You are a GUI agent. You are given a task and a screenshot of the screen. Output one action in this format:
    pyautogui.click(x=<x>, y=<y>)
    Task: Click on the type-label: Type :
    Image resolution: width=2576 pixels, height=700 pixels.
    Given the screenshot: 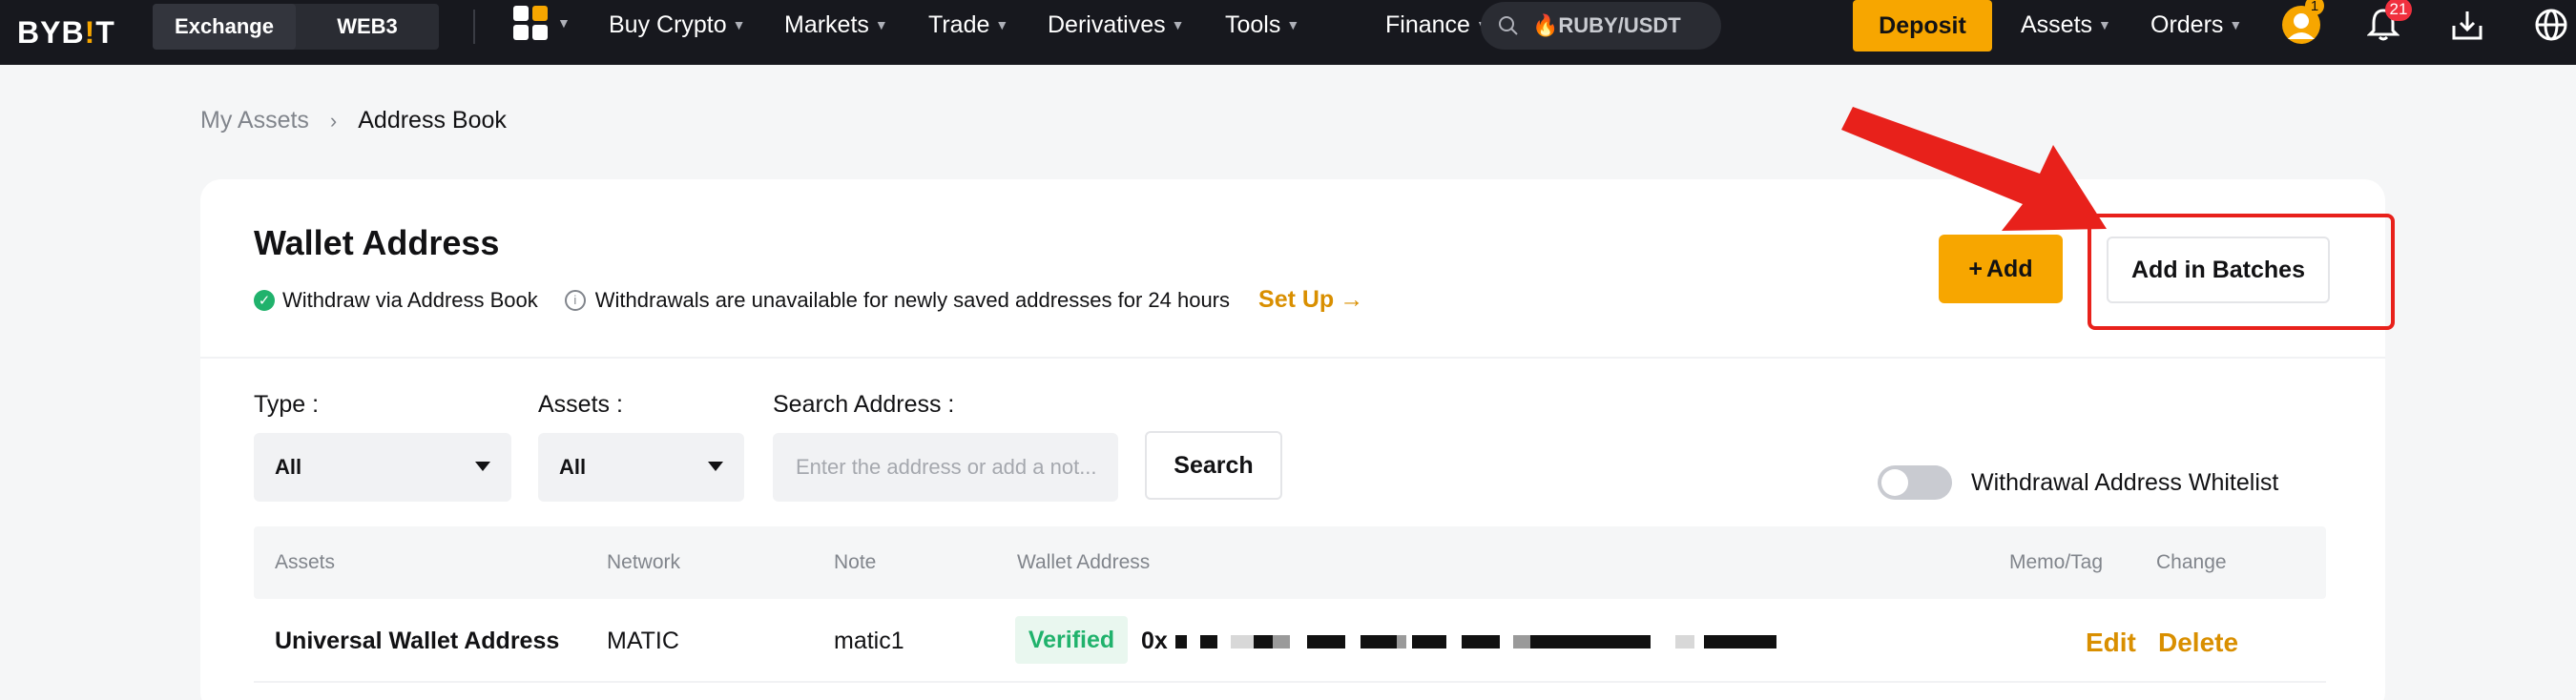 What is the action you would take?
    pyautogui.click(x=287, y=404)
    